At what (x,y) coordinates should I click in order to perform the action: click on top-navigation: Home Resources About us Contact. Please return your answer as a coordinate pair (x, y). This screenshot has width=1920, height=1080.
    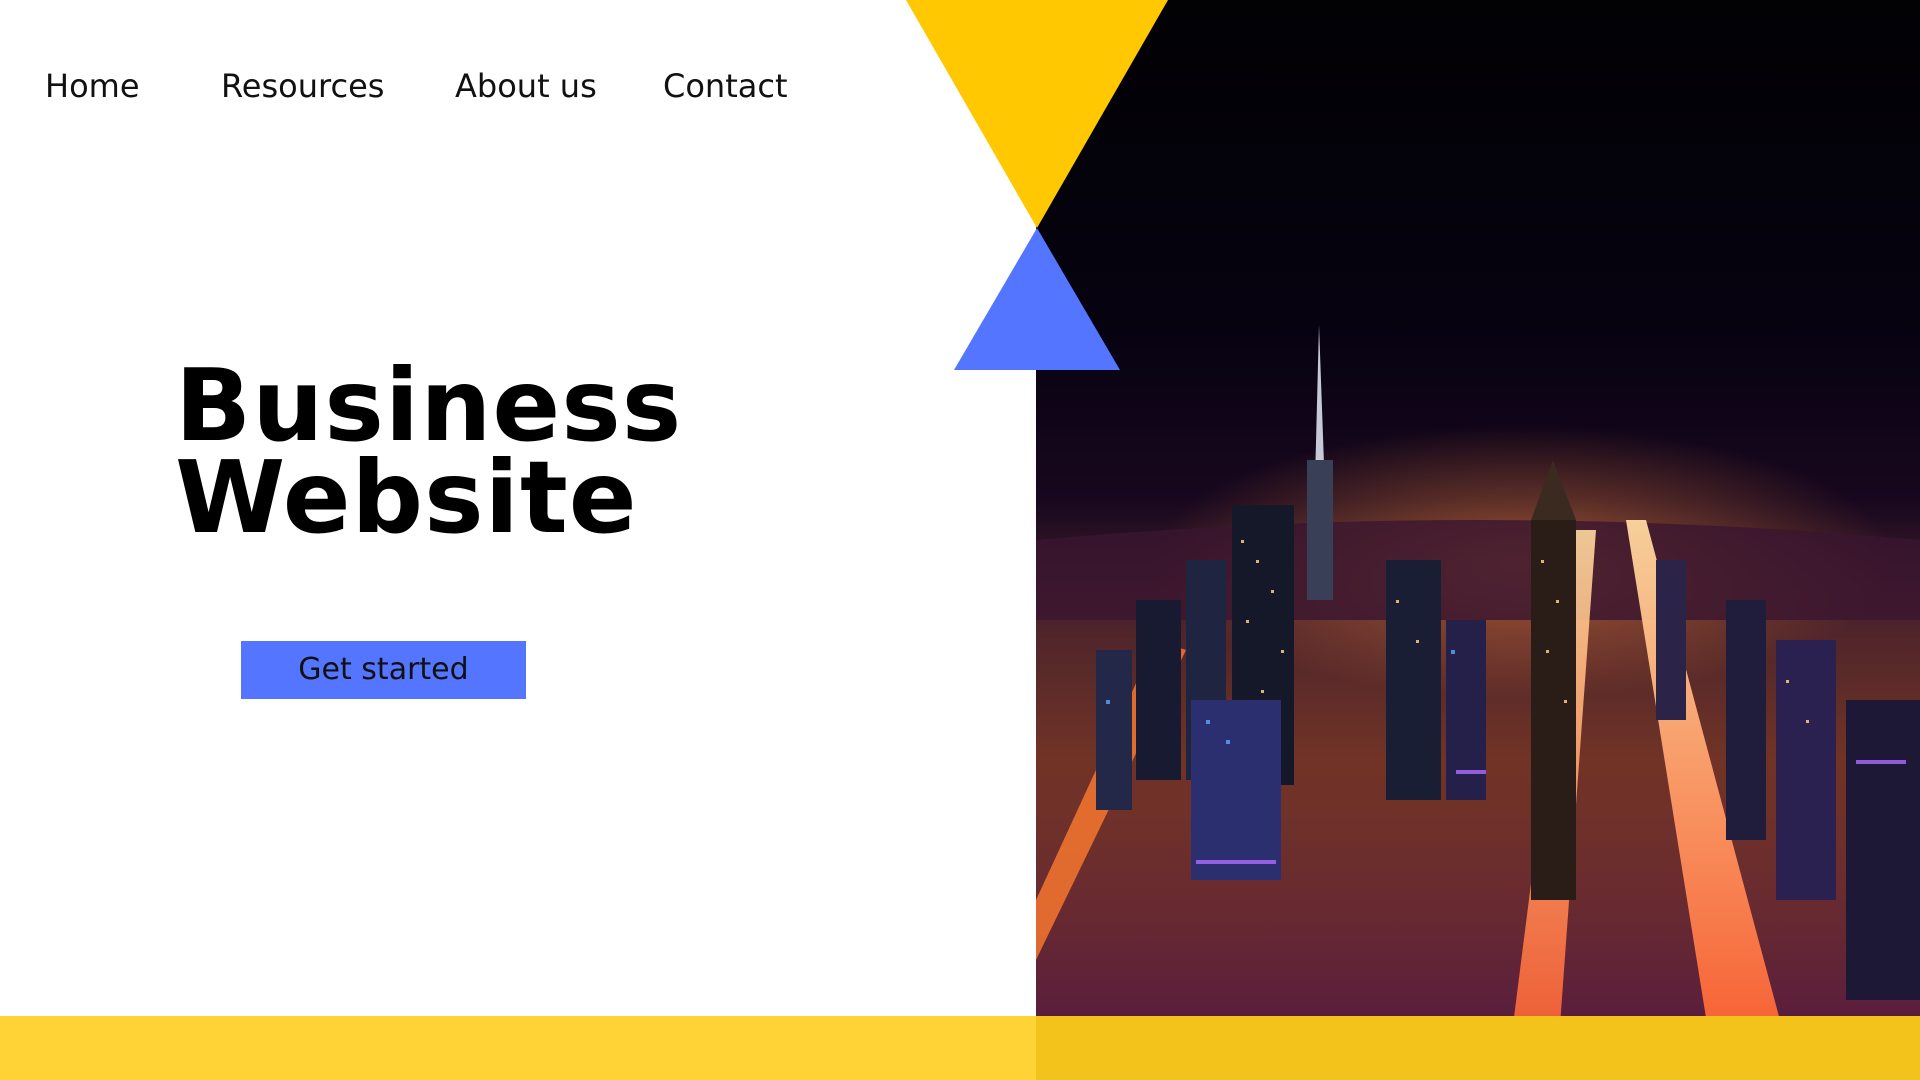
    Looking at the image, I should click on (430, 86).